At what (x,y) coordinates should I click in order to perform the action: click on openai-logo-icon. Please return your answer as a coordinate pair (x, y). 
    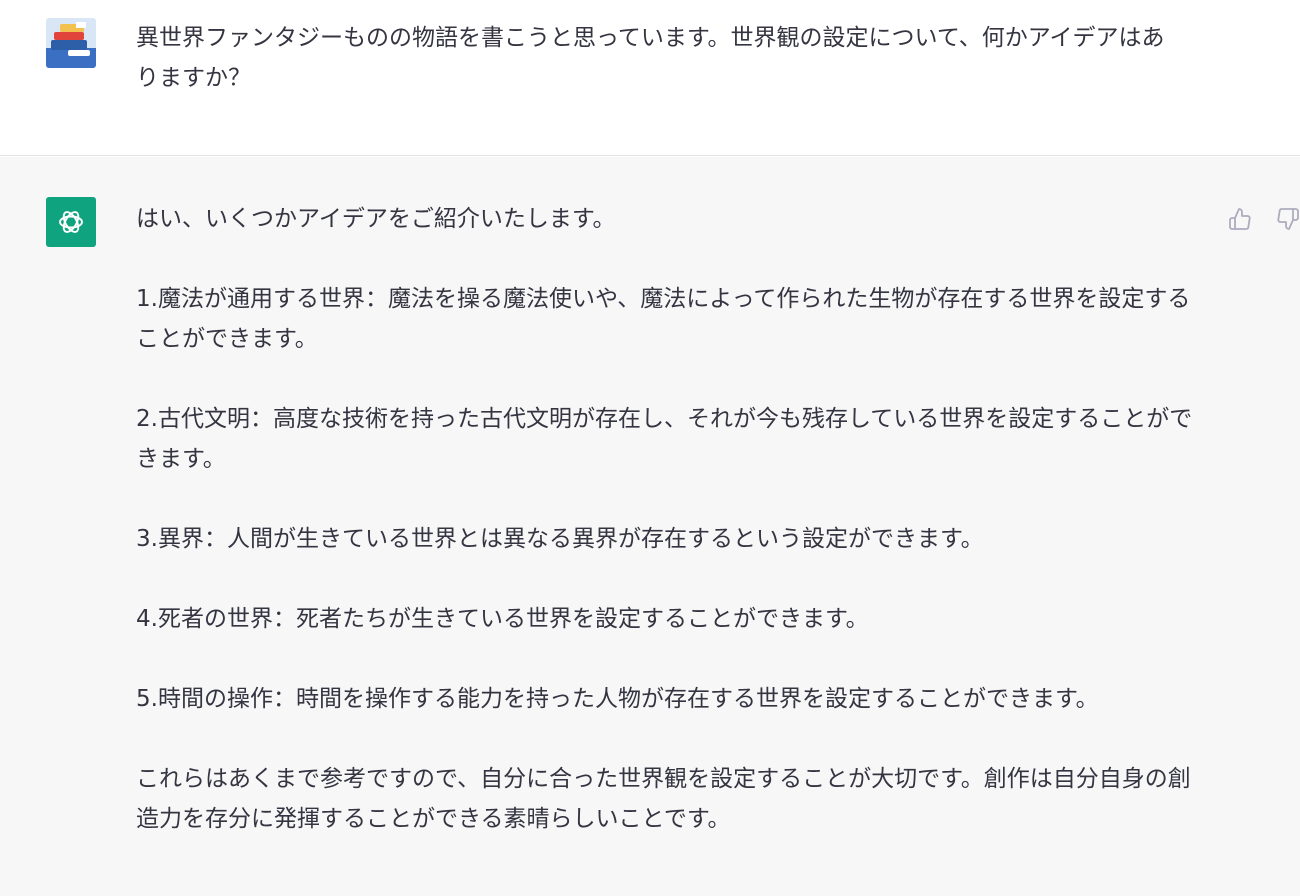
    Looking at the image, I should click on (71, 222).